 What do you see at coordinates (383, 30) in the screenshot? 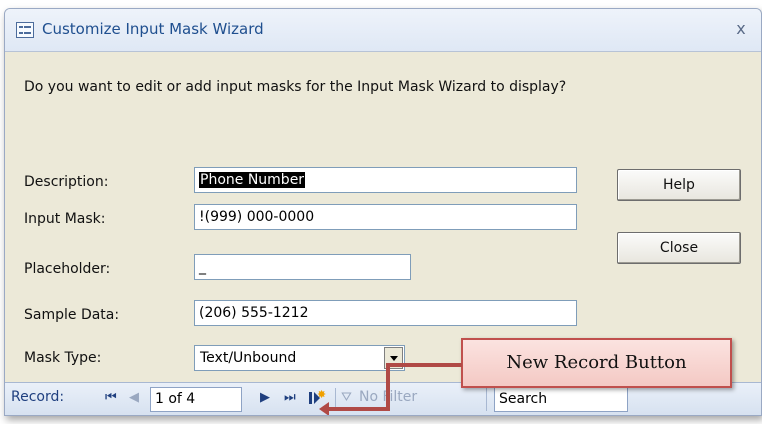
I see `title-bar: Customize Input Mask Wizard x` at bounding box center [383, 30].